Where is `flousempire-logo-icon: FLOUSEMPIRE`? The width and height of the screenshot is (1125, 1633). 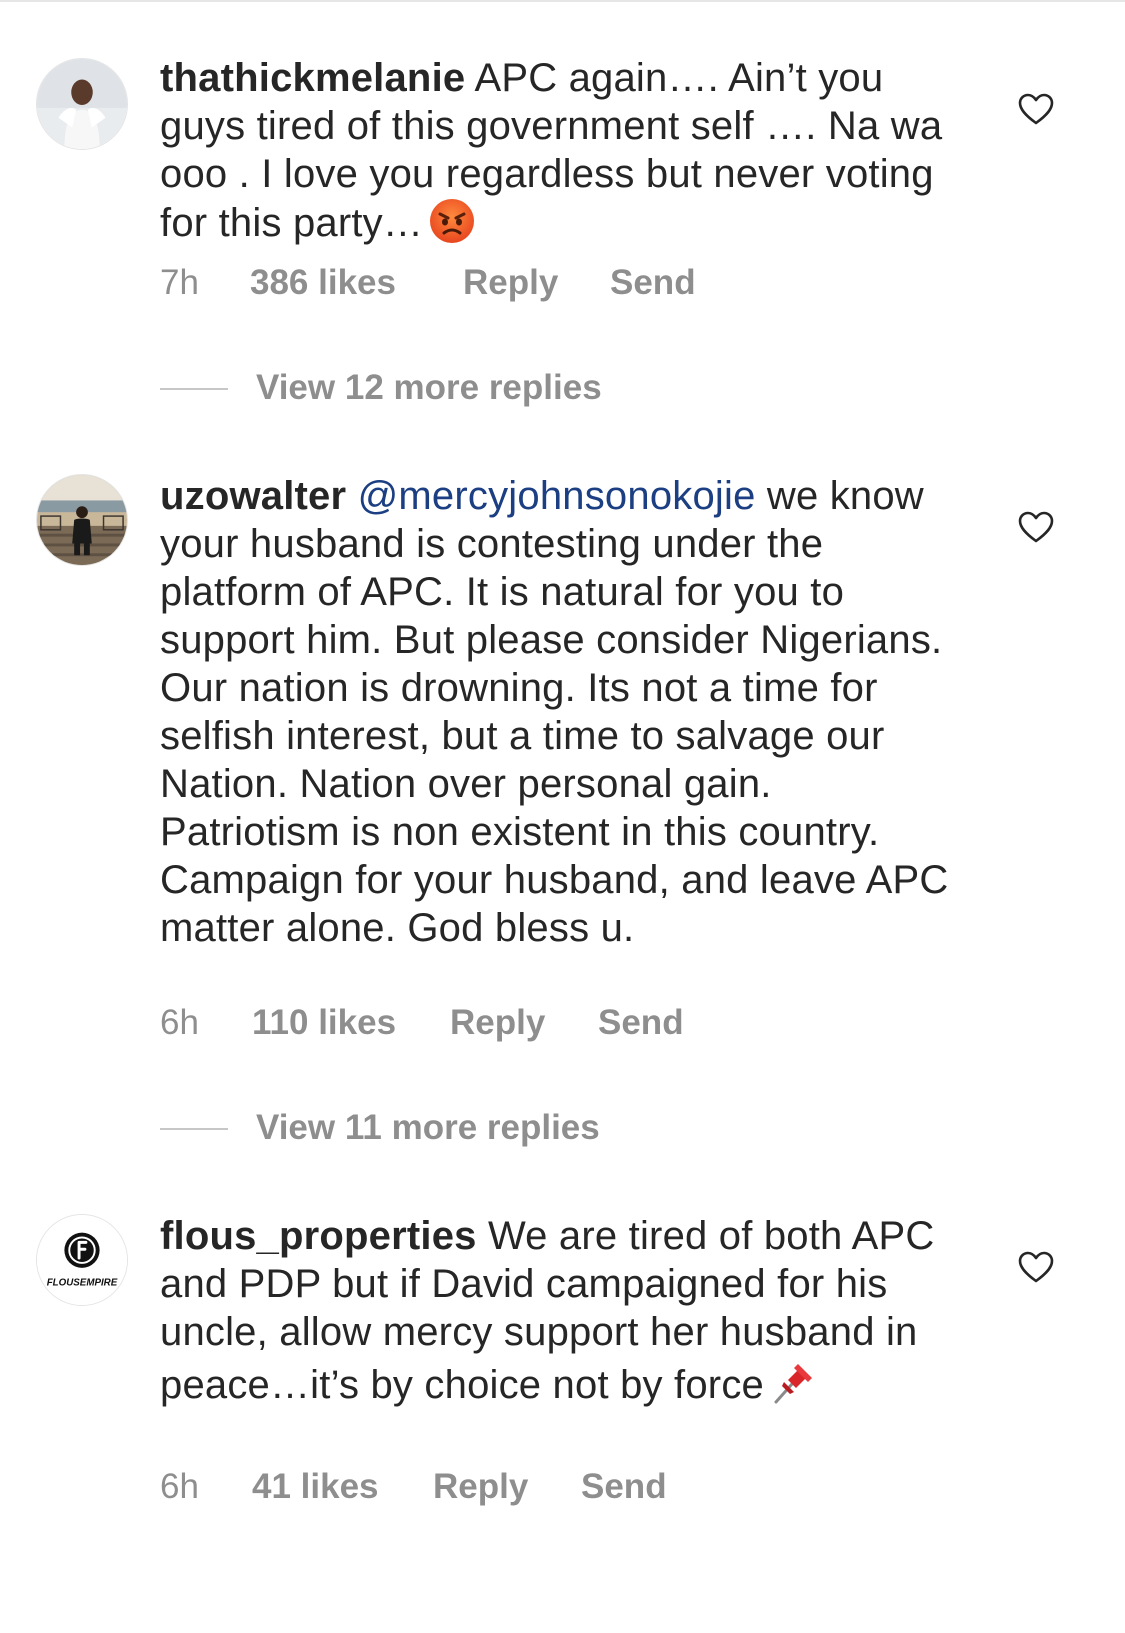
flousempire-logo-icon: FLOUSEMPIRE is located at coordinates (82, 1260).